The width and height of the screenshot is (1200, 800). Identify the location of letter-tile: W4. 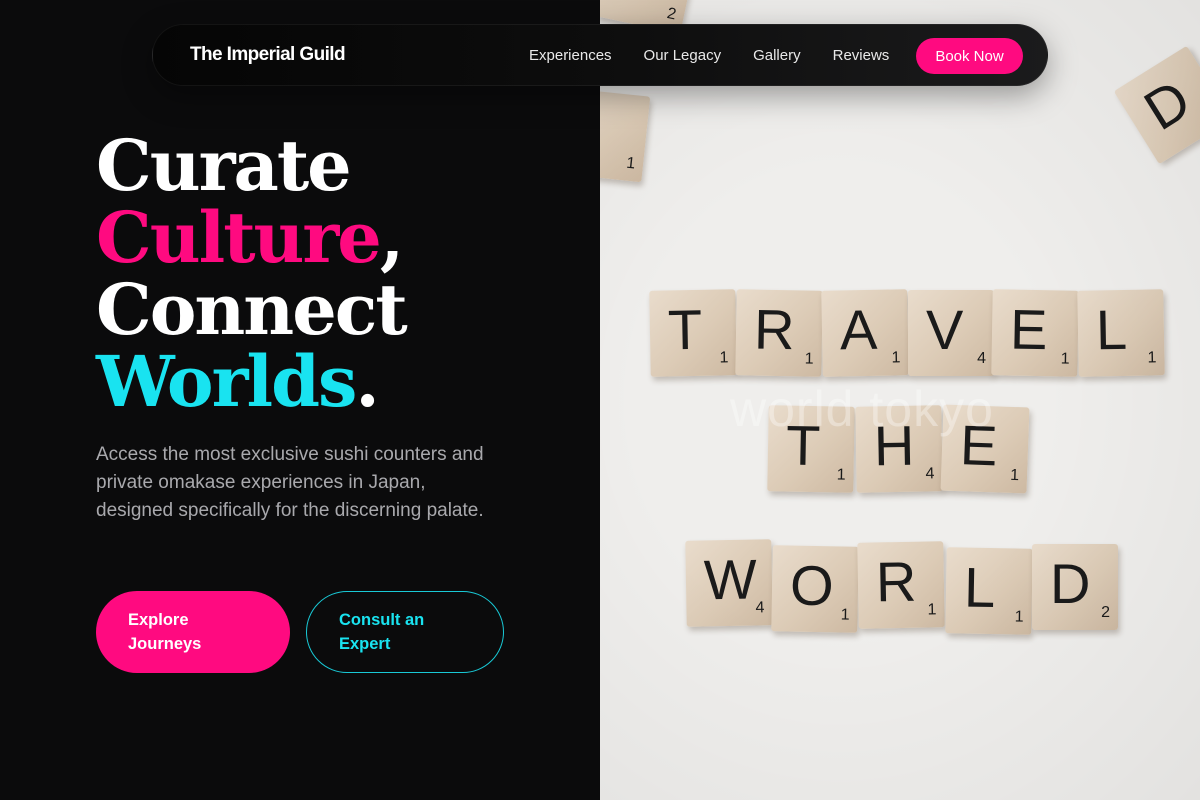
(729, 583).